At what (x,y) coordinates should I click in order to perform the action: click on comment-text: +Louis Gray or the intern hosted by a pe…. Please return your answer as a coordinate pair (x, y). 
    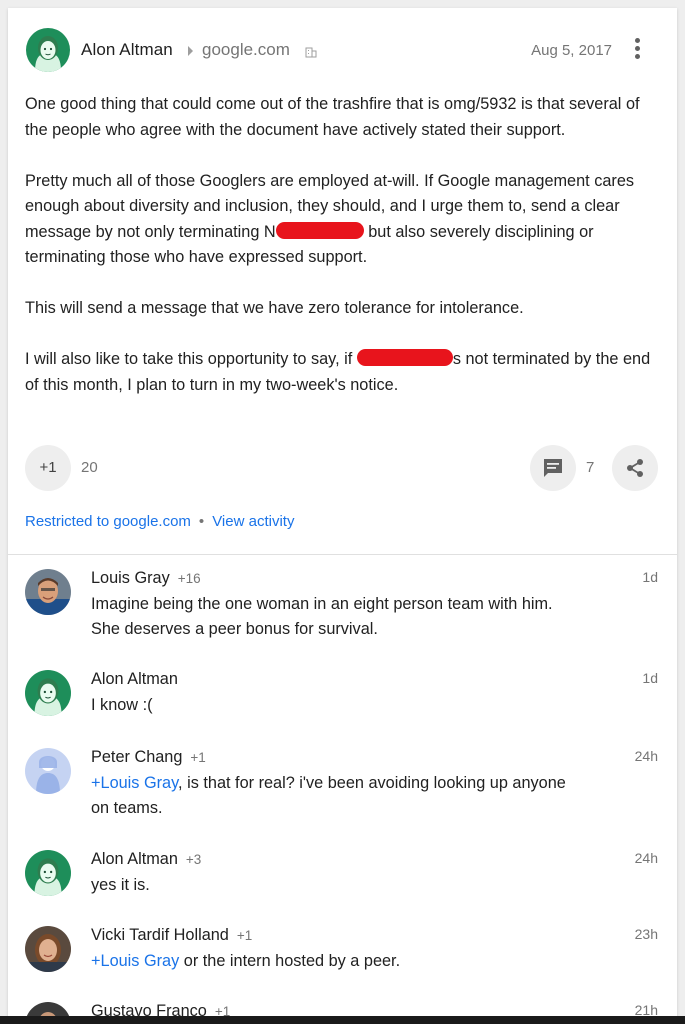
    Looking at the image, I should click on (246, 961).